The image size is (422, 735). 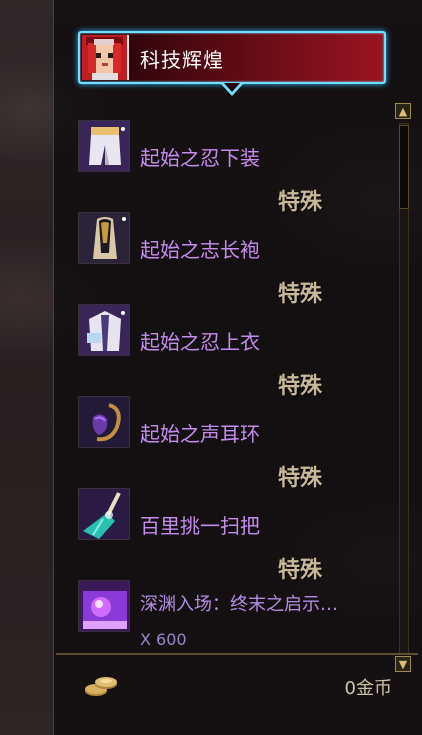 What do you see at coordinates (237, 654) in the screenshot?
I see `divider` at bounding box center [237, 654].